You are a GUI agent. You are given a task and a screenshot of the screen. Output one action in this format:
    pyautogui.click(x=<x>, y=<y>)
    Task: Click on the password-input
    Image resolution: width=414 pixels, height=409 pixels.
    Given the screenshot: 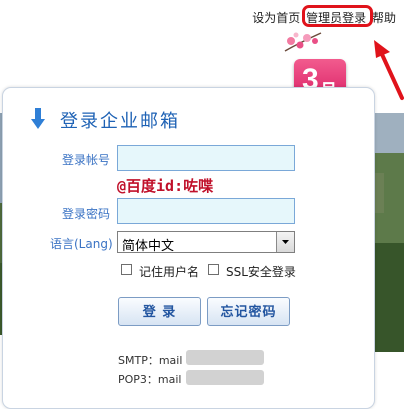 What is the action you would take?
    pyautogui.click(x=206, y=211)
    